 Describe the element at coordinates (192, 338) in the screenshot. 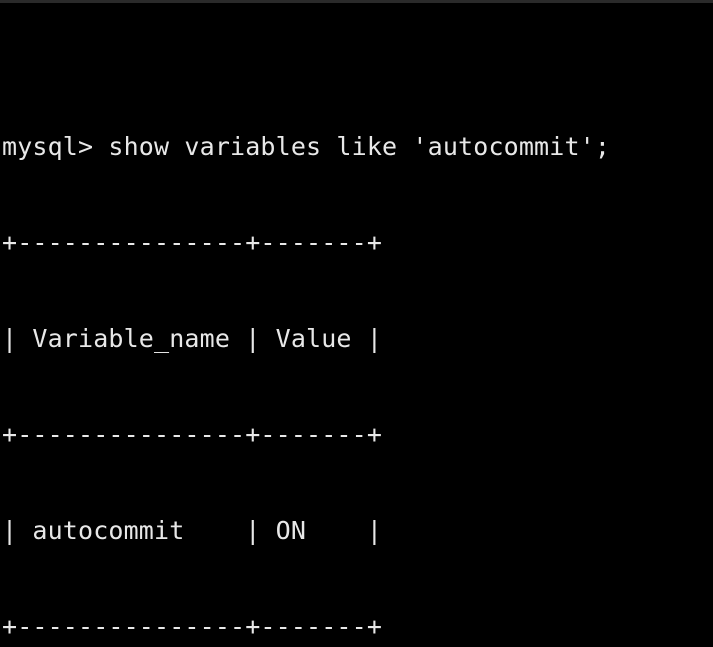

I see `table-header-row: | Variable_name | Value |` at that location.